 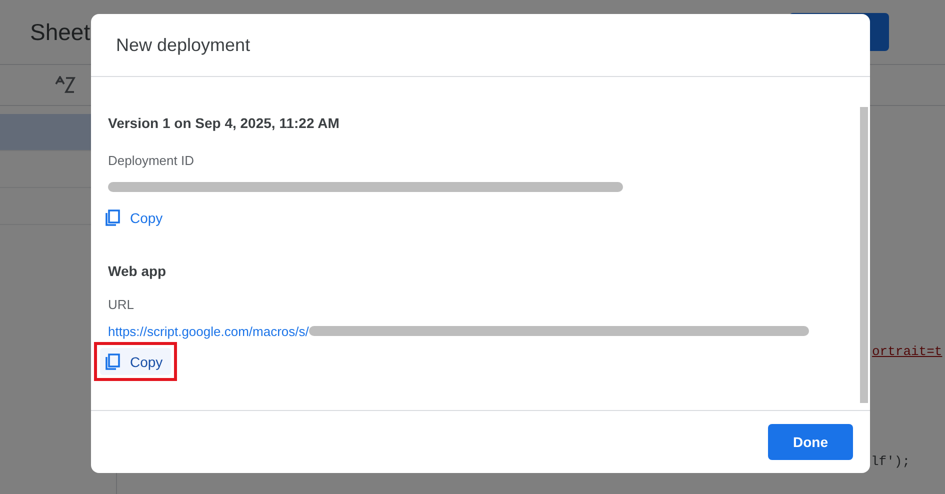 What do you see at coordinates (122, 304) in the screenshot?
I see `field-label: URL` at bounding box center [122, 304].